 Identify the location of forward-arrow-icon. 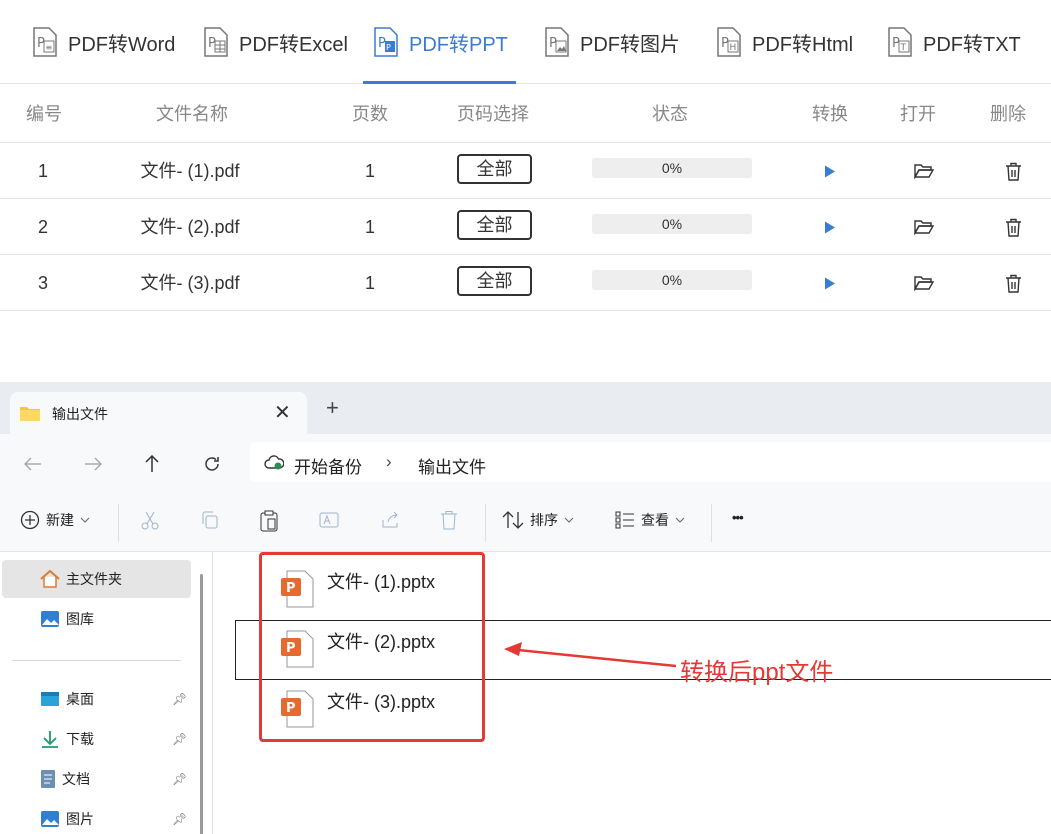
(93, 464).